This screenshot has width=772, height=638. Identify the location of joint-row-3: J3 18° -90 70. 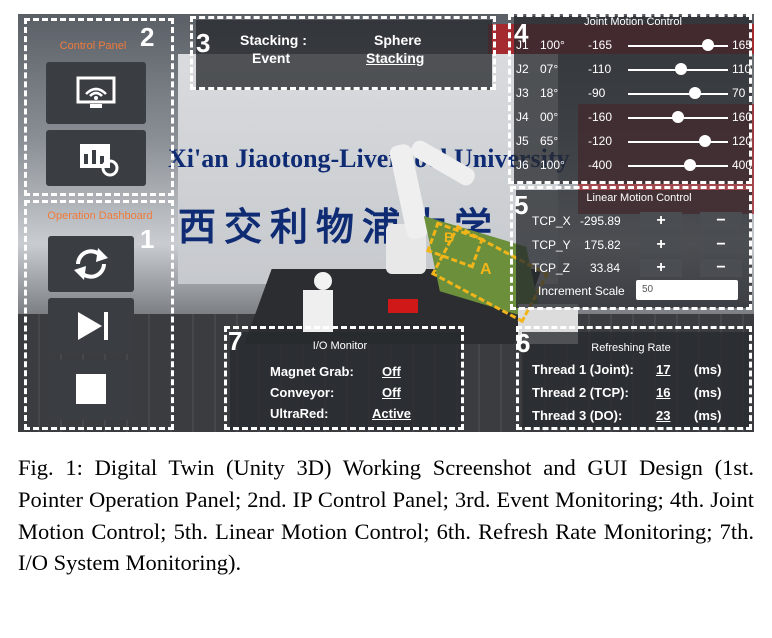
(632, 93).